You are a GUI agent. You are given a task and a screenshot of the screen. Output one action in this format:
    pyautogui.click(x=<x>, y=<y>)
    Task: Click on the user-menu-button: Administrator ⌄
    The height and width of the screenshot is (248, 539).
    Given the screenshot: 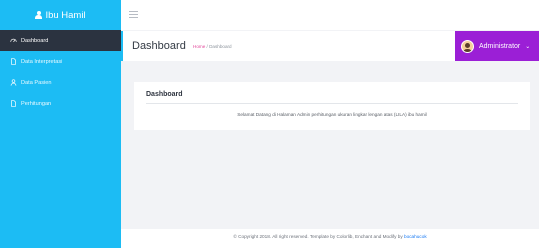 What is the action you would take?
    pyautogui.click(x=497, y=46)
    